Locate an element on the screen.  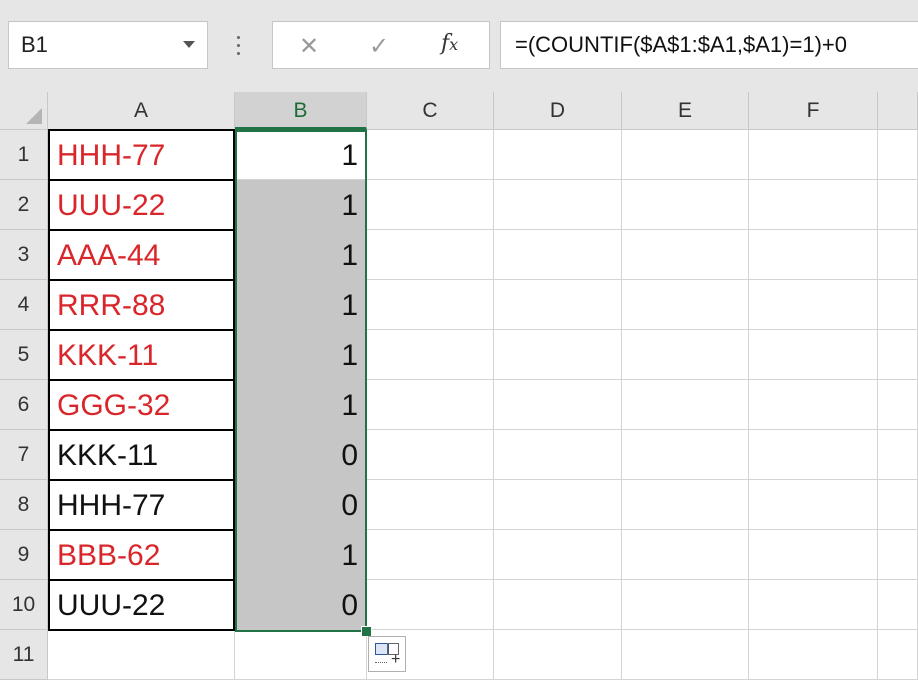
column-header-a: A is located at coordinates (141, 111).